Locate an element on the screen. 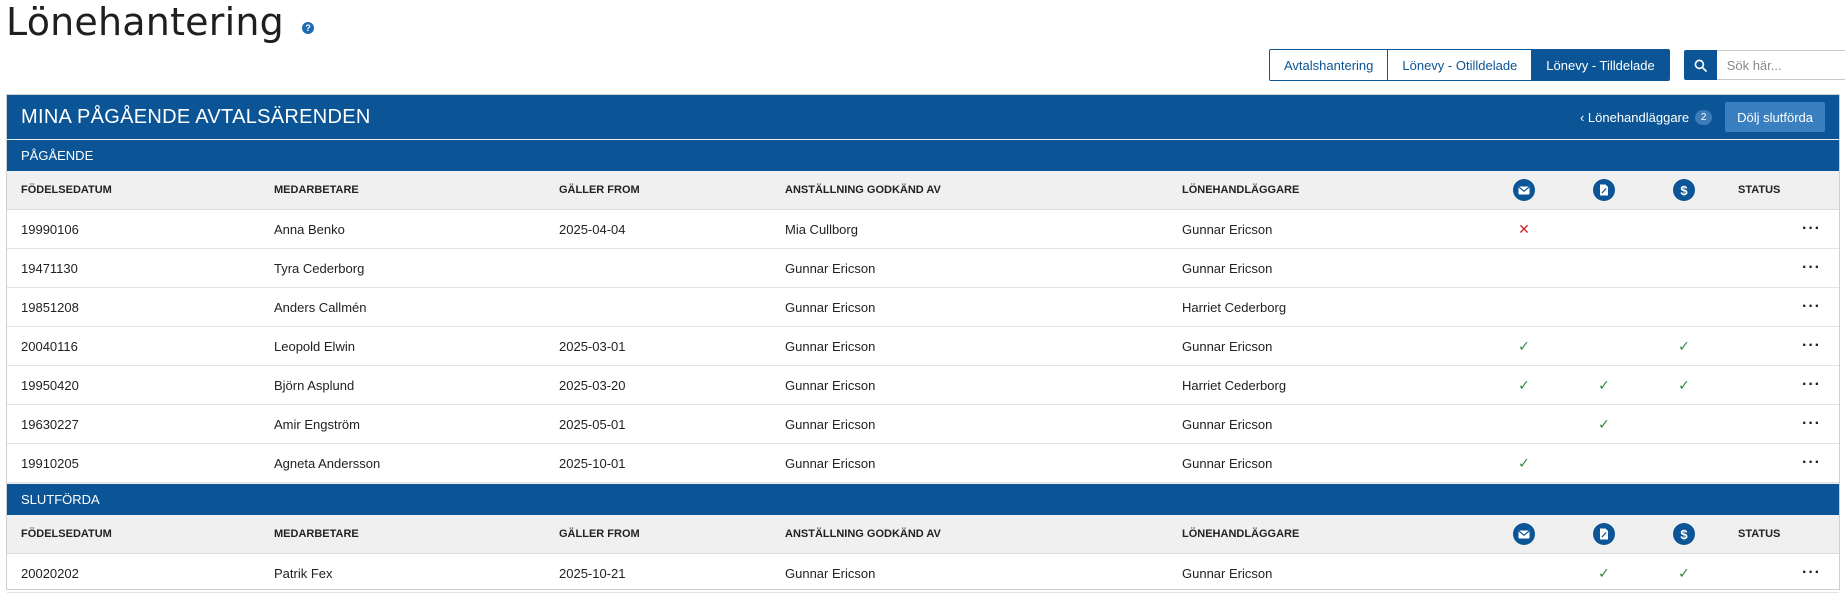 This screenshot has width=1845, height=600. cell-employee: Agneta Andersson is located at coordinates (402, 463).